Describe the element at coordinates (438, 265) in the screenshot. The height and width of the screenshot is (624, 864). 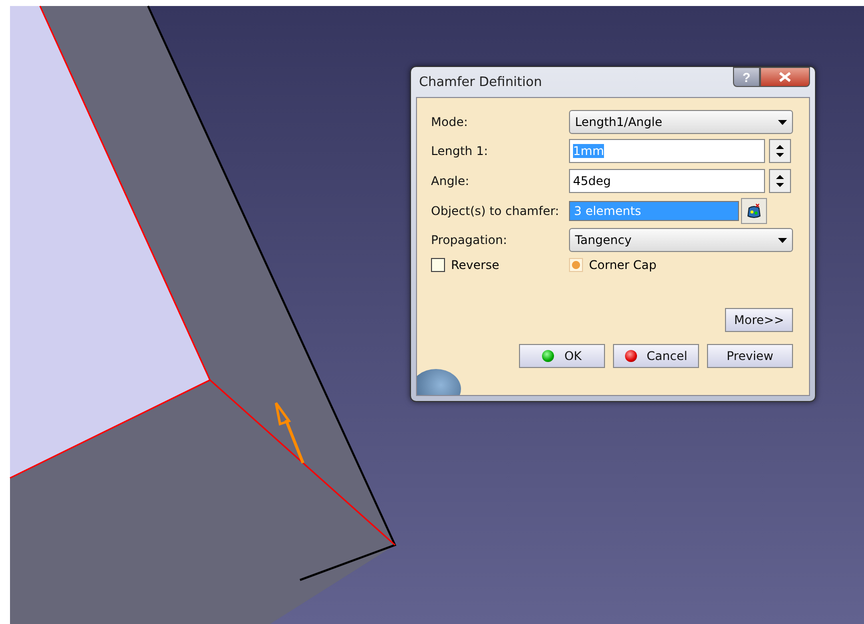
I see `checkbox` at that location.